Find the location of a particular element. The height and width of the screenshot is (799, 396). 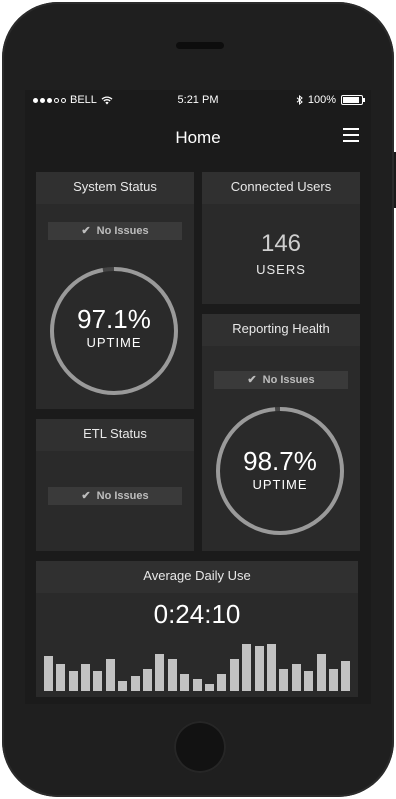

card-title: Average Daily Use is located at coordinates (197, 577).